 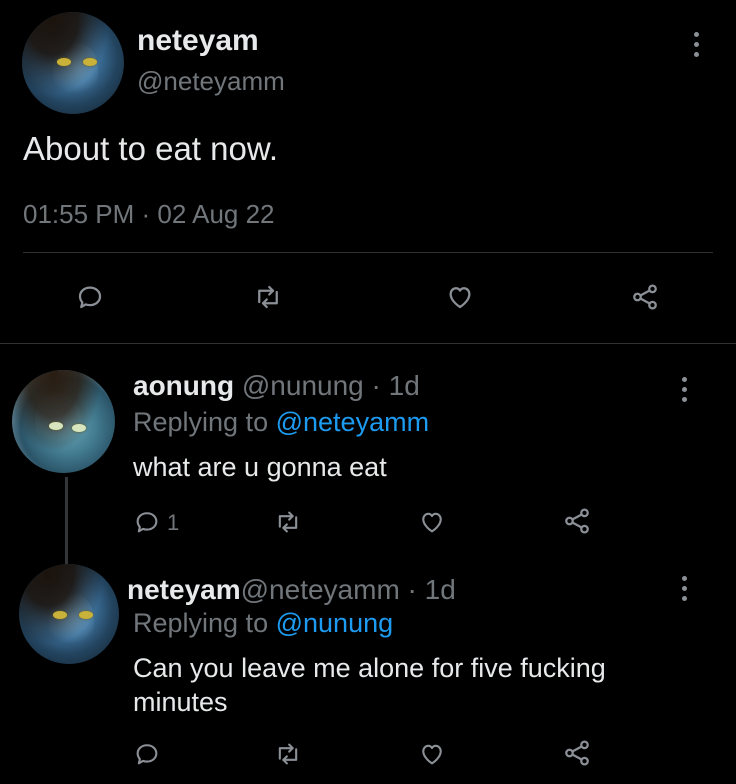 I want to click on reply1-avatar, so click(x=63, y=421).